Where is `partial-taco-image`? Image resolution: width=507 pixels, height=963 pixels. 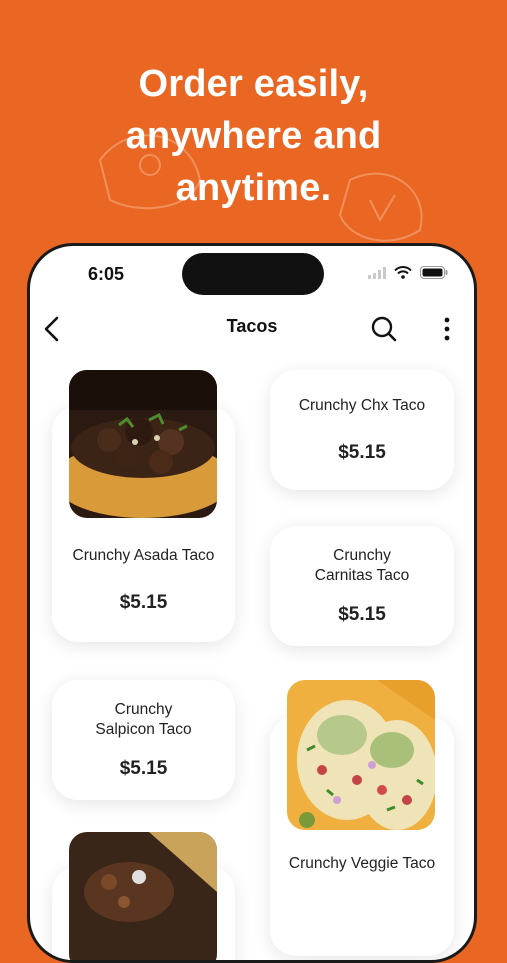
partial-taco-image is located at coordinates (143, 896).